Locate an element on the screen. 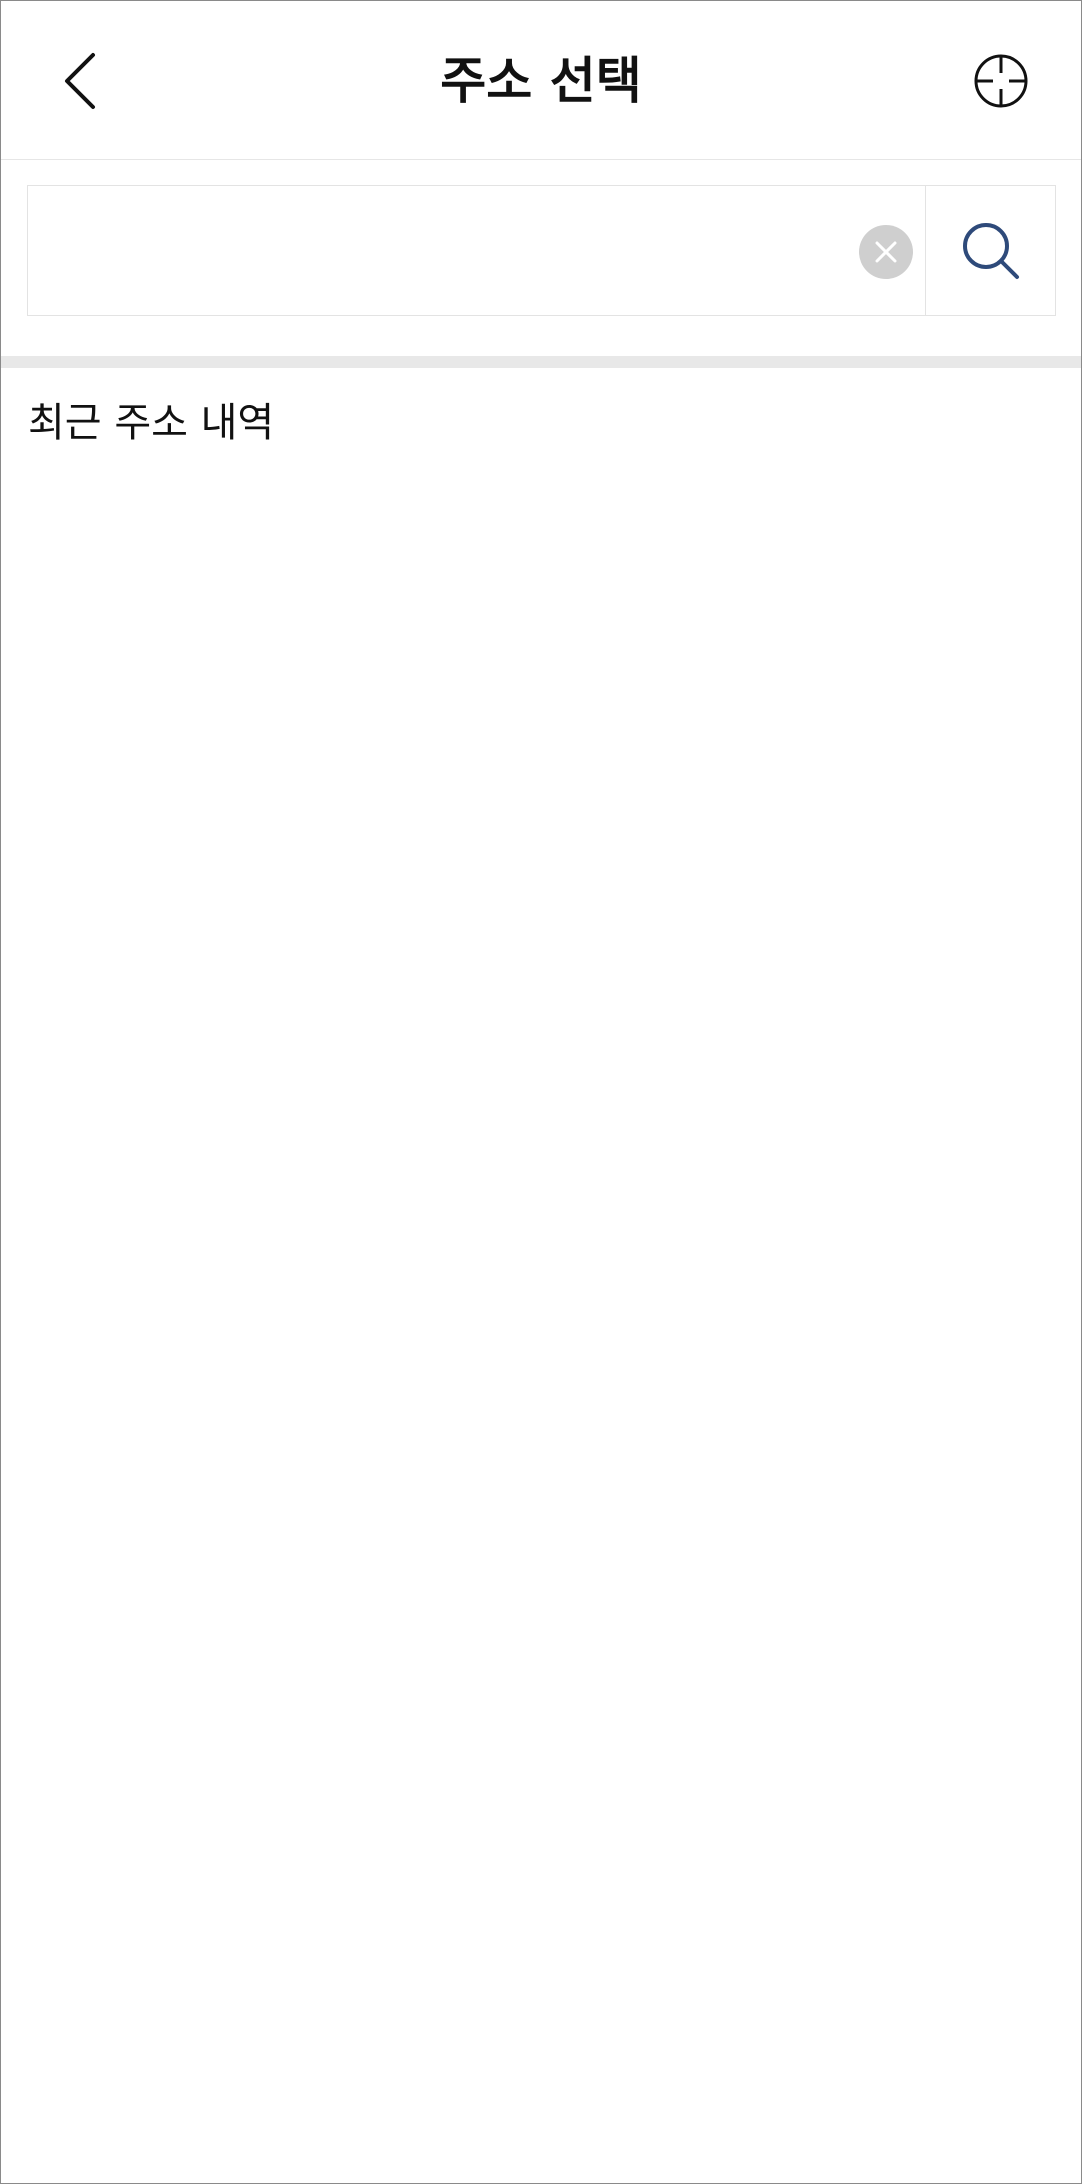 This screenshot has height=2184, width=1082. clear-search-button is located at coordinates (886, 252).